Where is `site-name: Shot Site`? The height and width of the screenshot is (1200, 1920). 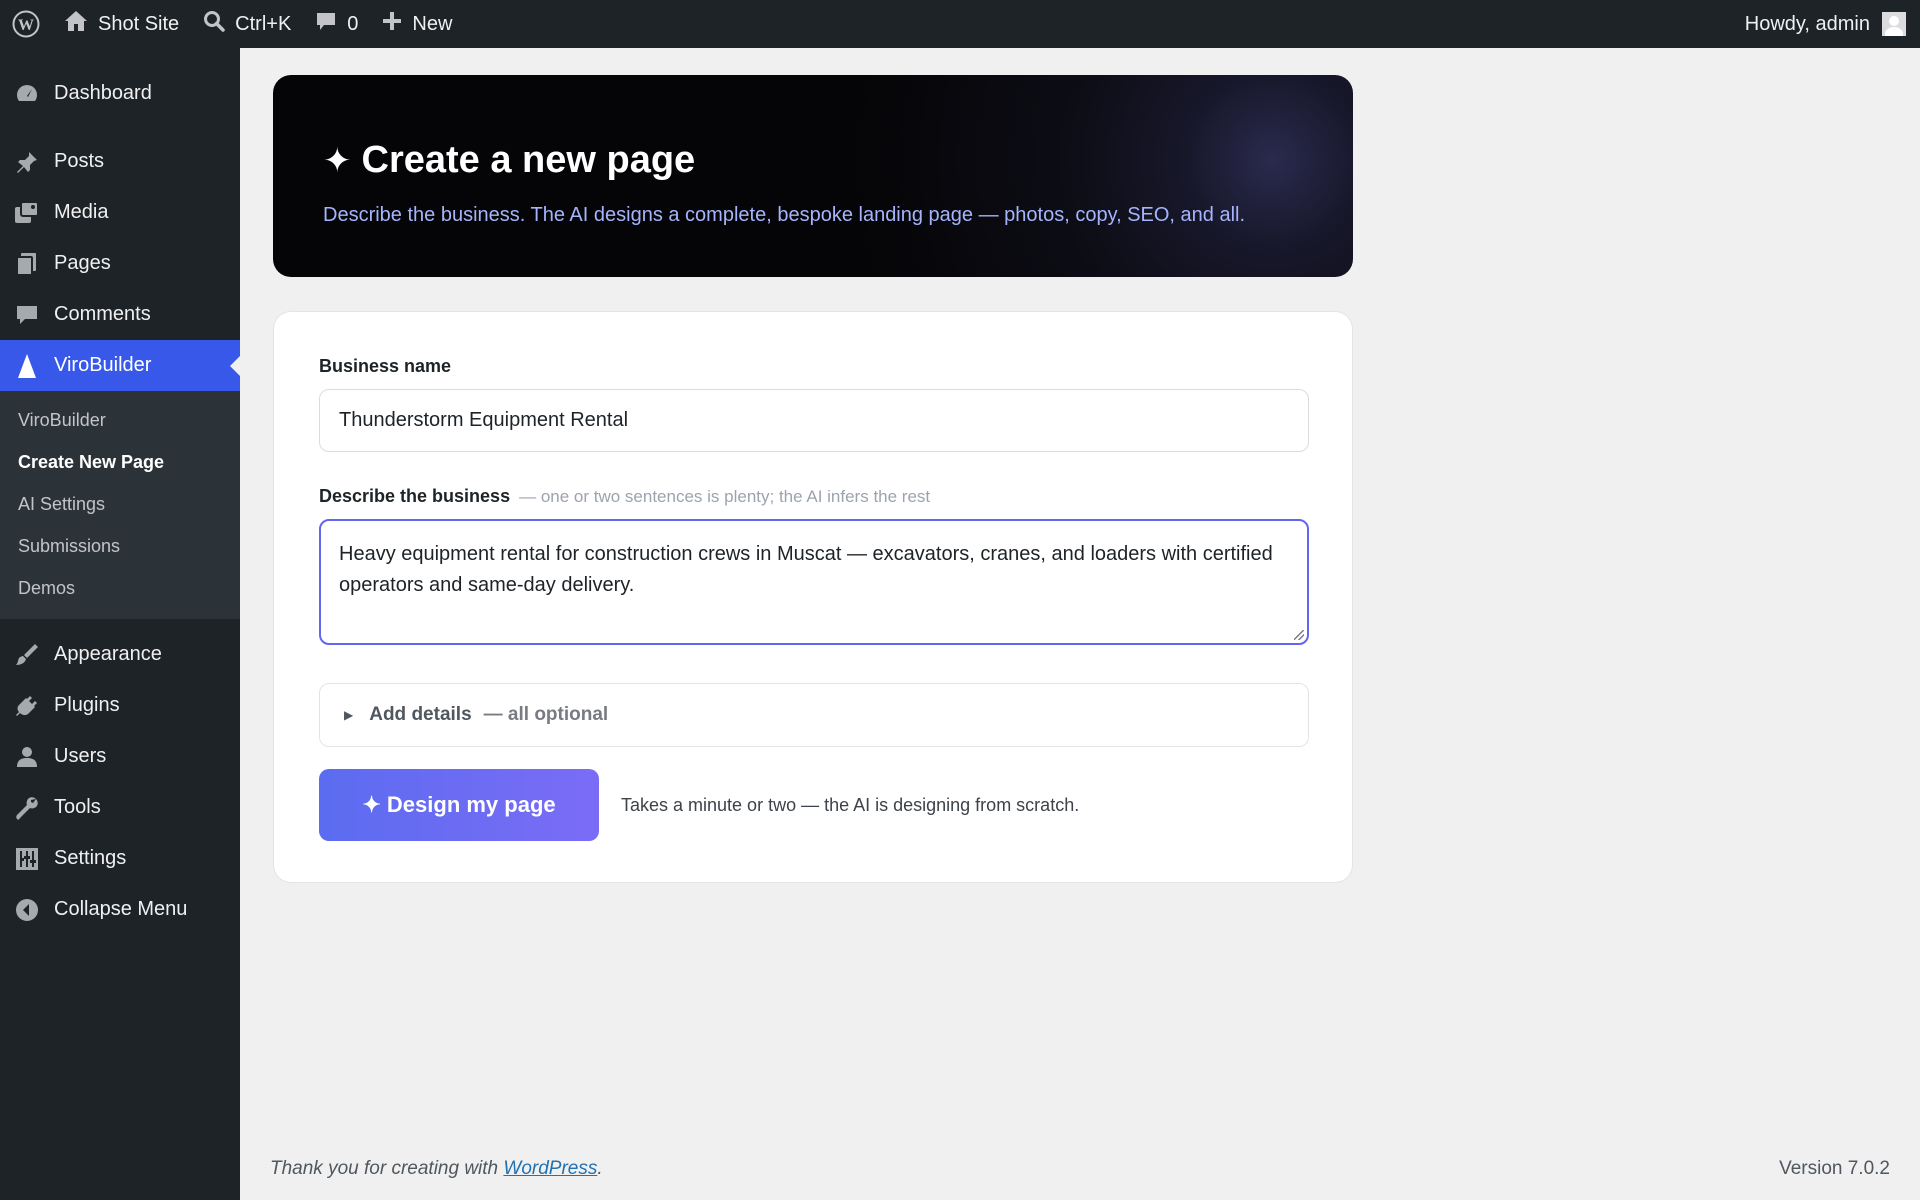 site-name: Shot Site is located at coordinates (139, 23).